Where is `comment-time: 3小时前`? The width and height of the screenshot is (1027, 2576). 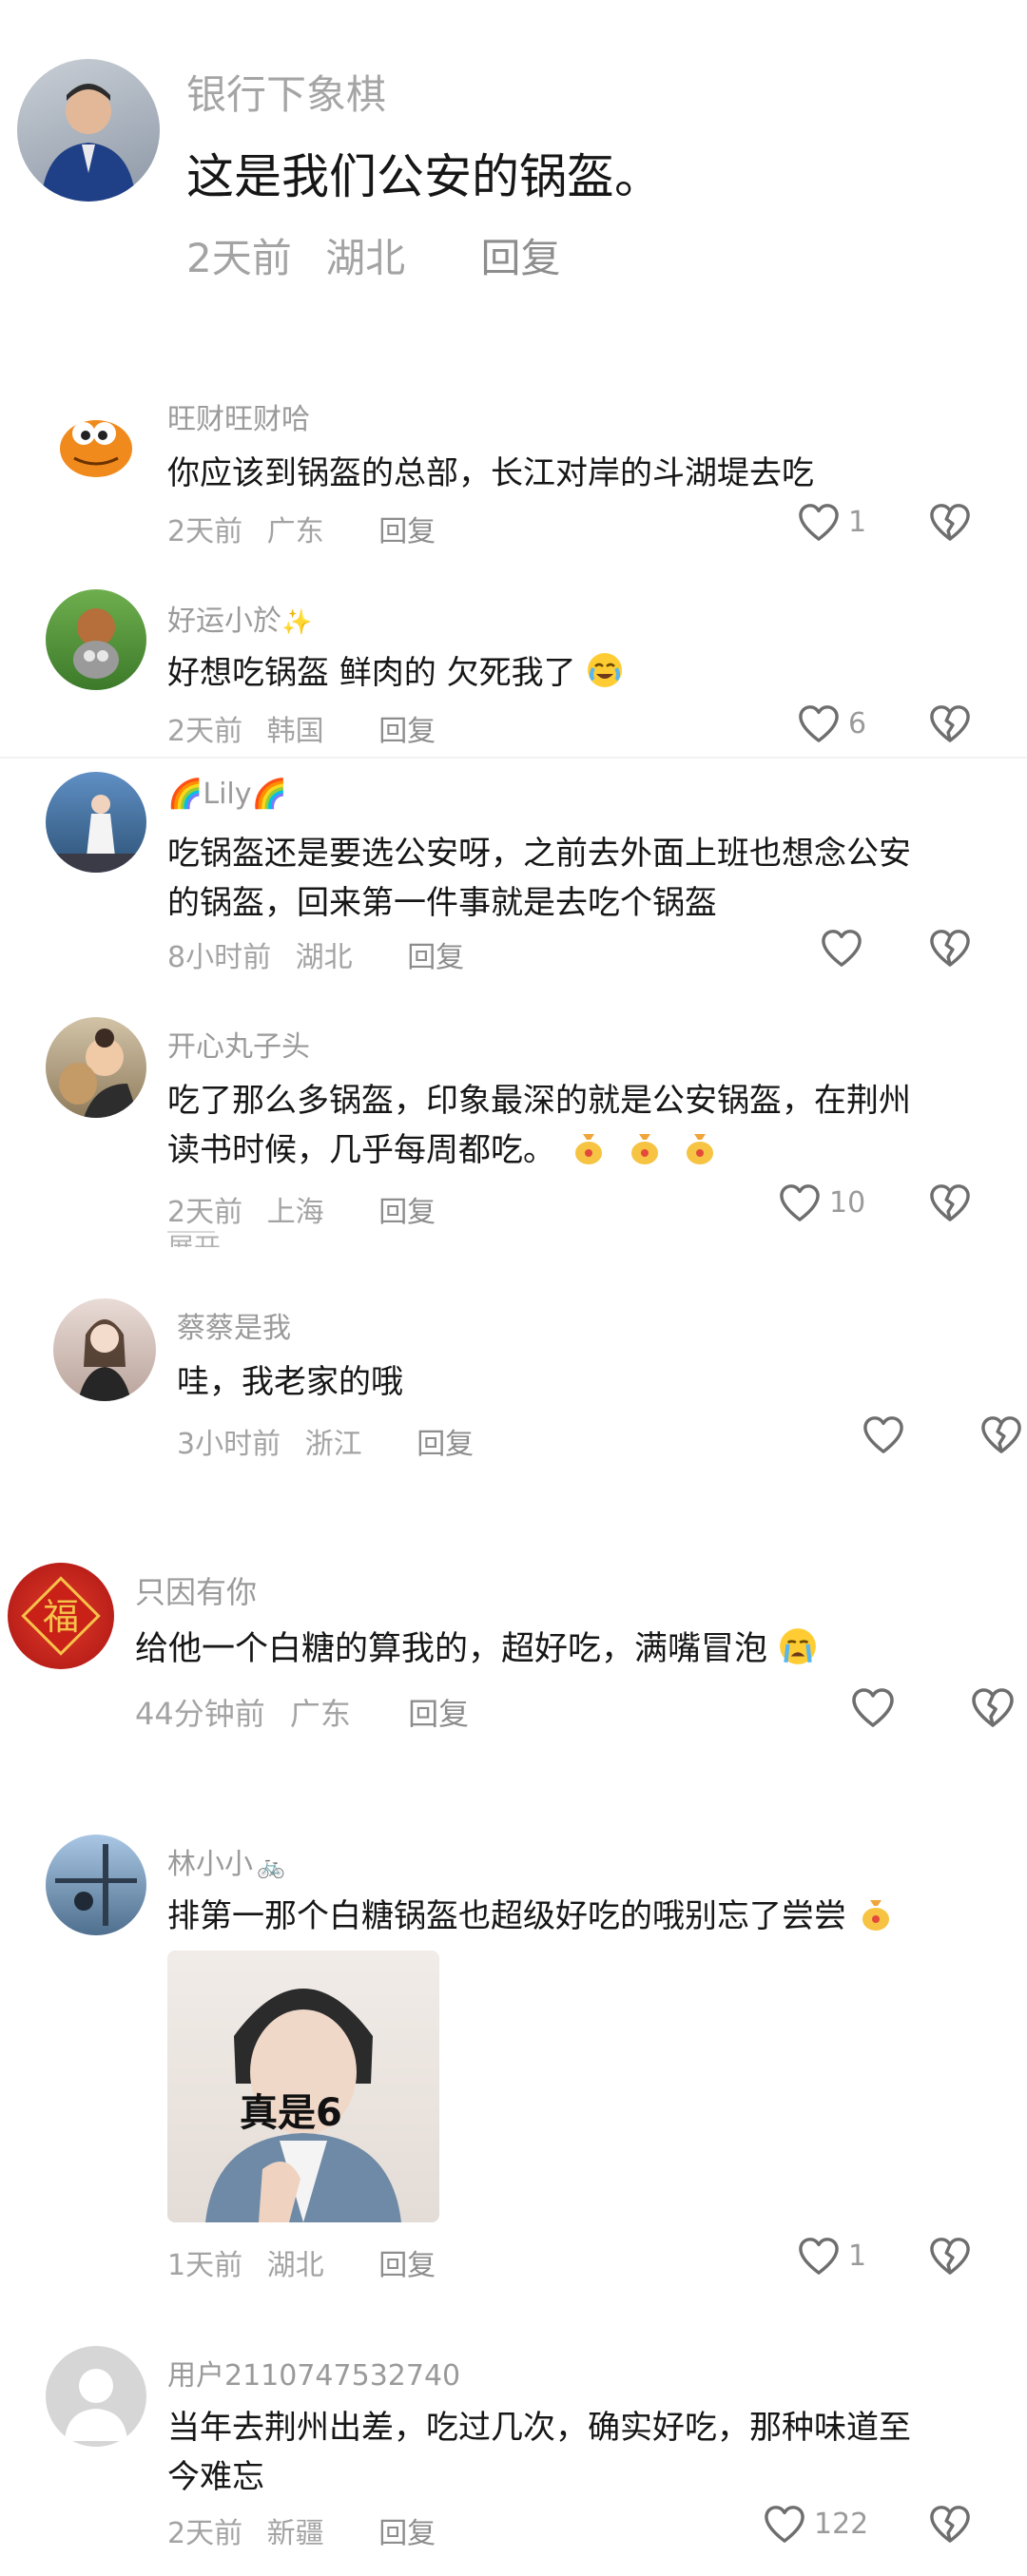
comment-time: 3小时前 is located at coordinates (229, 1445).